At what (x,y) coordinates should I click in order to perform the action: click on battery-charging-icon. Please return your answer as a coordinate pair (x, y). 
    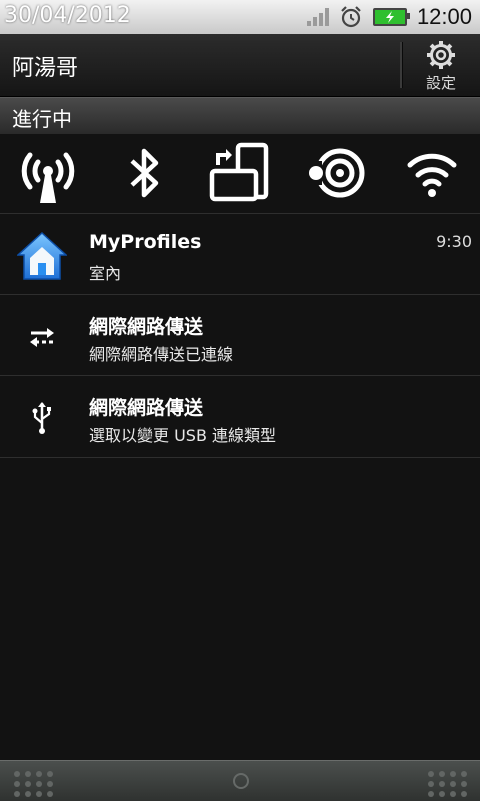
    Looking at the image, I should click on (391, 17).